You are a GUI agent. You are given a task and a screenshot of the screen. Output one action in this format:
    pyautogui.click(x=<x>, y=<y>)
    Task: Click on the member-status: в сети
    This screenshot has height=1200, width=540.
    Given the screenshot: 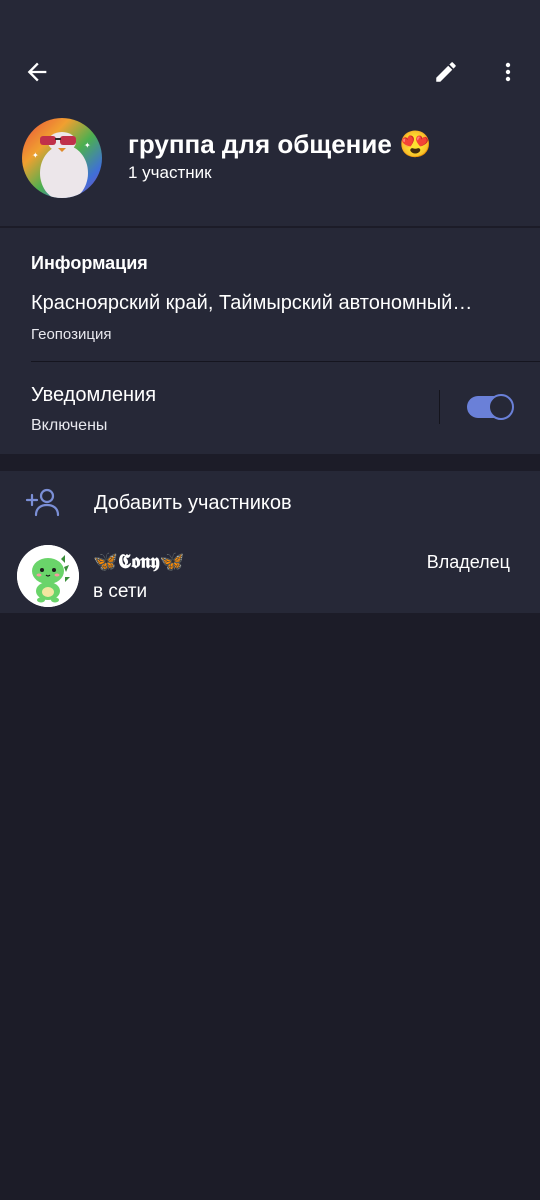 What is the action you would take?
    pyautogui.click(x=120, y=591)
    